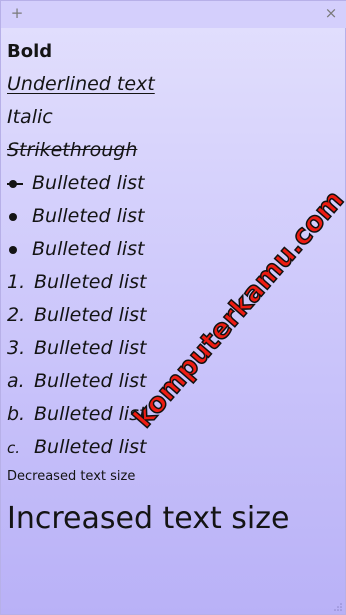 The image size is (346, 615). What do you see at coordinates (173, 348) in the screenshot?
I see `numbered-list-item: 3. Bulleted list` at bounding box center [173, 348].